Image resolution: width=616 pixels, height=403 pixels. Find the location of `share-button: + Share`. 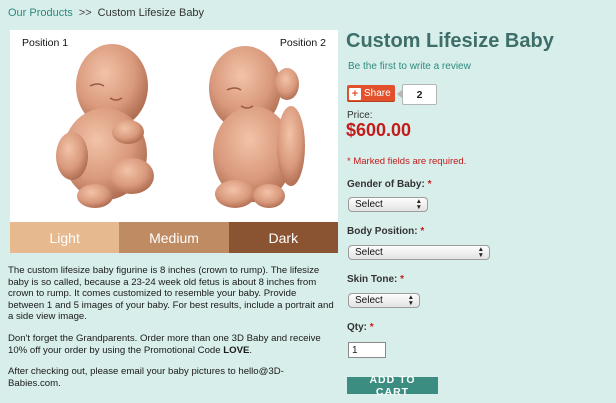

share-button: + Share is located at coordinates (371, 93).